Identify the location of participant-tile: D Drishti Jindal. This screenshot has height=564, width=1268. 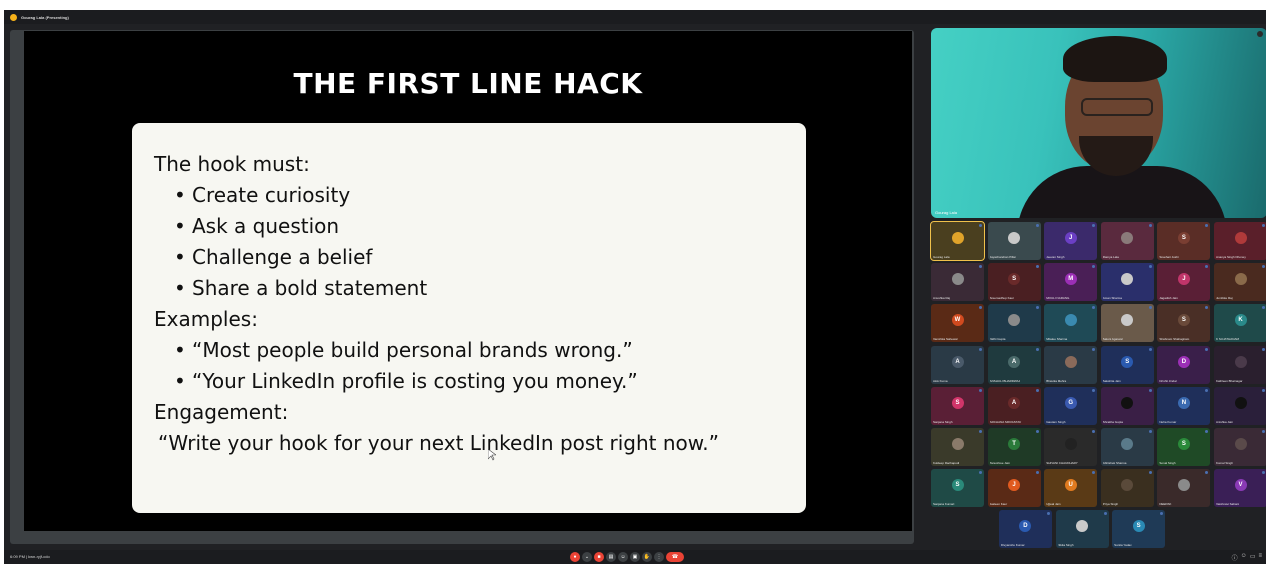
(1184, 364).